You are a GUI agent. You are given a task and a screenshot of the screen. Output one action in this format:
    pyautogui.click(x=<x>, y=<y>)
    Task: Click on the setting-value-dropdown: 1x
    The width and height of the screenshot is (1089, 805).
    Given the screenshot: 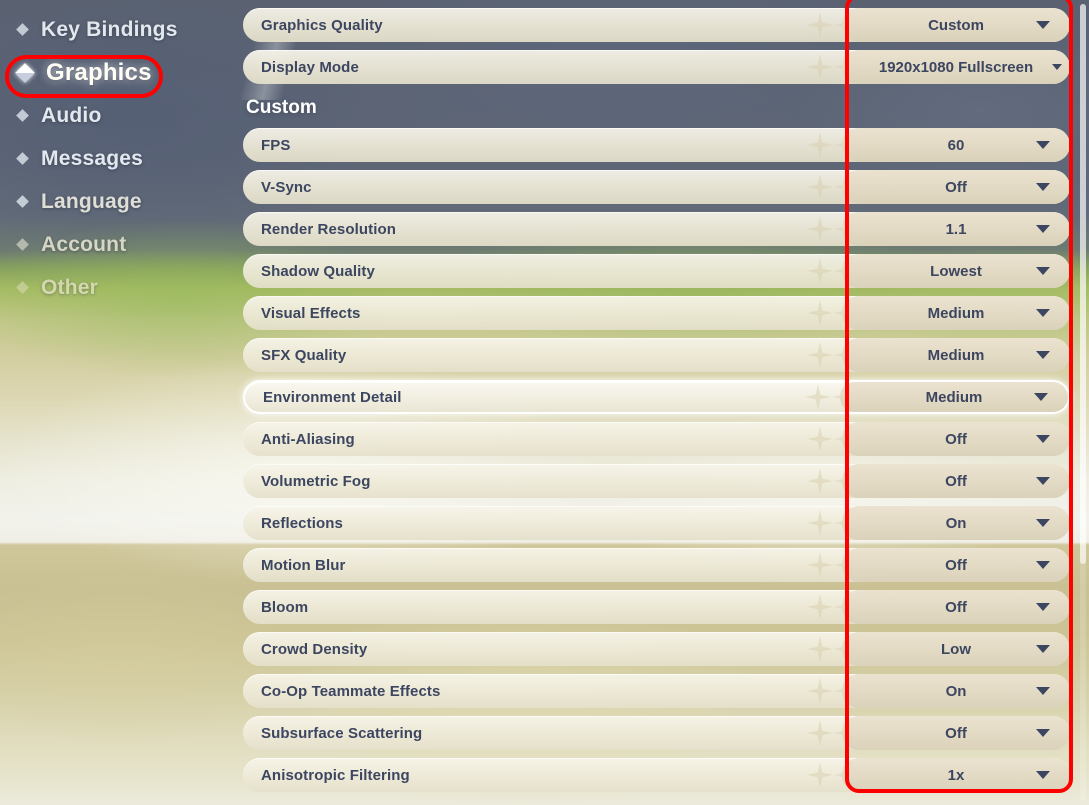 What is the action you would take?
    pyautogui.click(x=956, y=775)
    